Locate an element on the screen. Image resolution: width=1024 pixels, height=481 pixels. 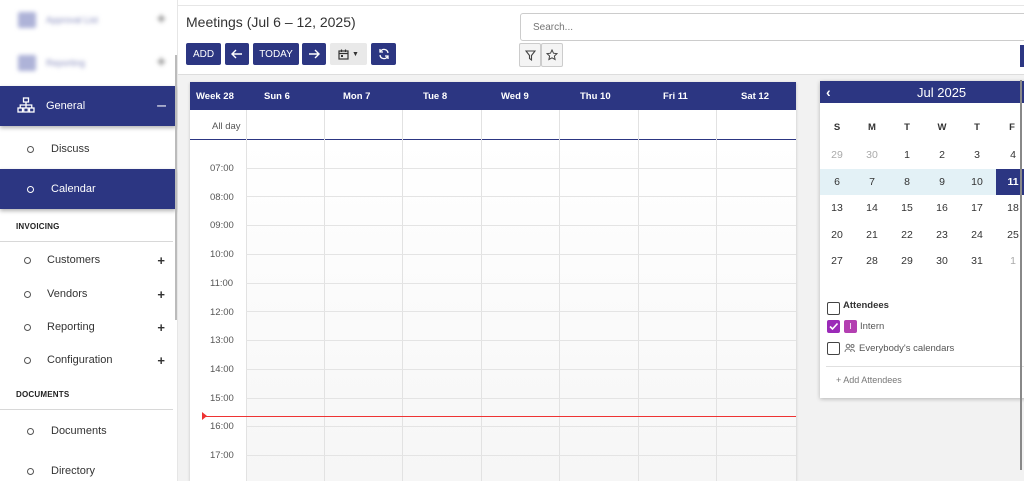
hour-label: 07:00 is located at coordinates (222, 168).